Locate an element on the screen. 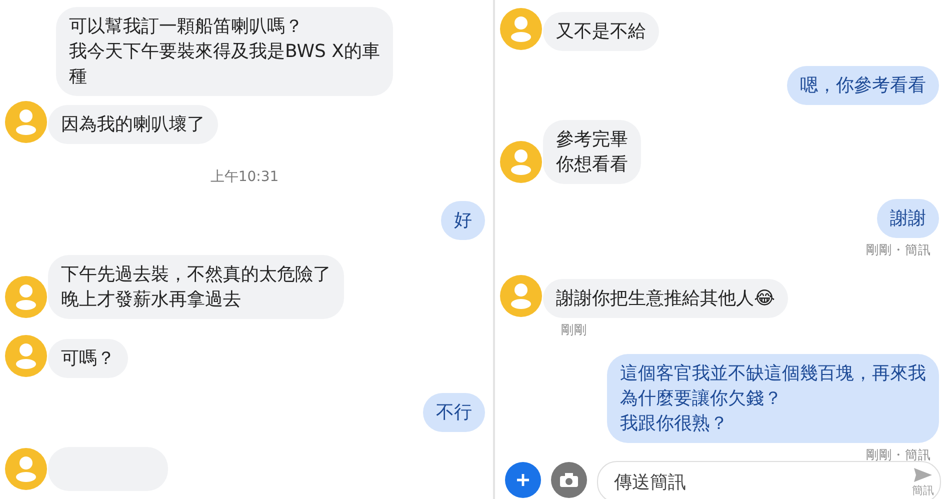 The image size is (947, 499). message-text: 不行 is located at coordinates (454, 413).